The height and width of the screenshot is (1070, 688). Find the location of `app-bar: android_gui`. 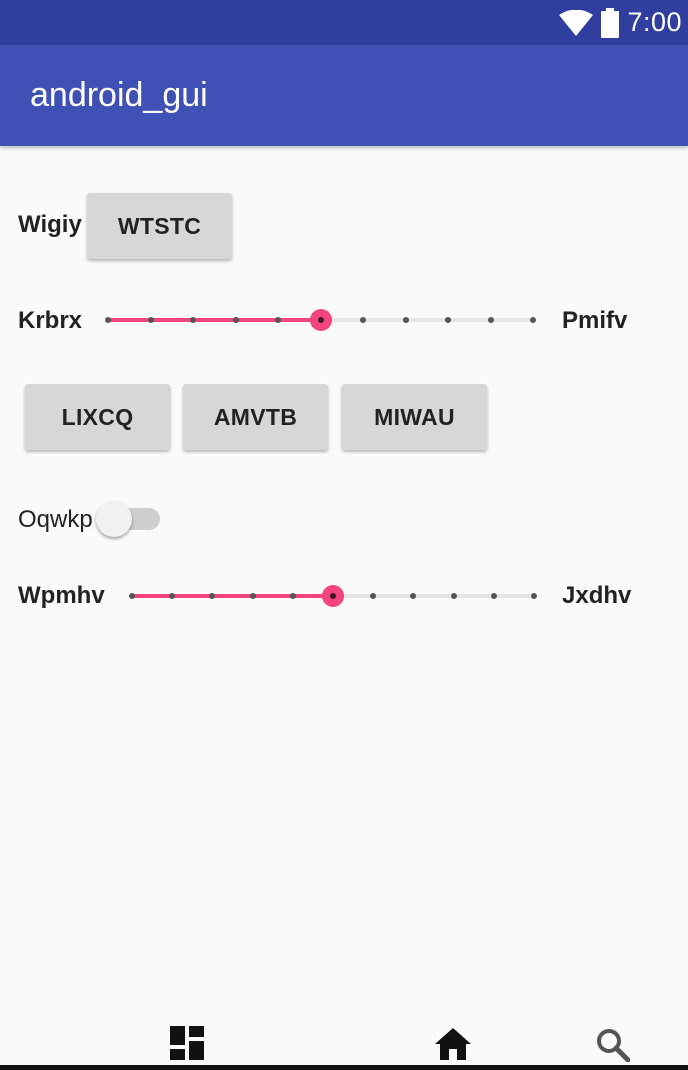

app-bar: android_gui is located at coordinates (344, 95).